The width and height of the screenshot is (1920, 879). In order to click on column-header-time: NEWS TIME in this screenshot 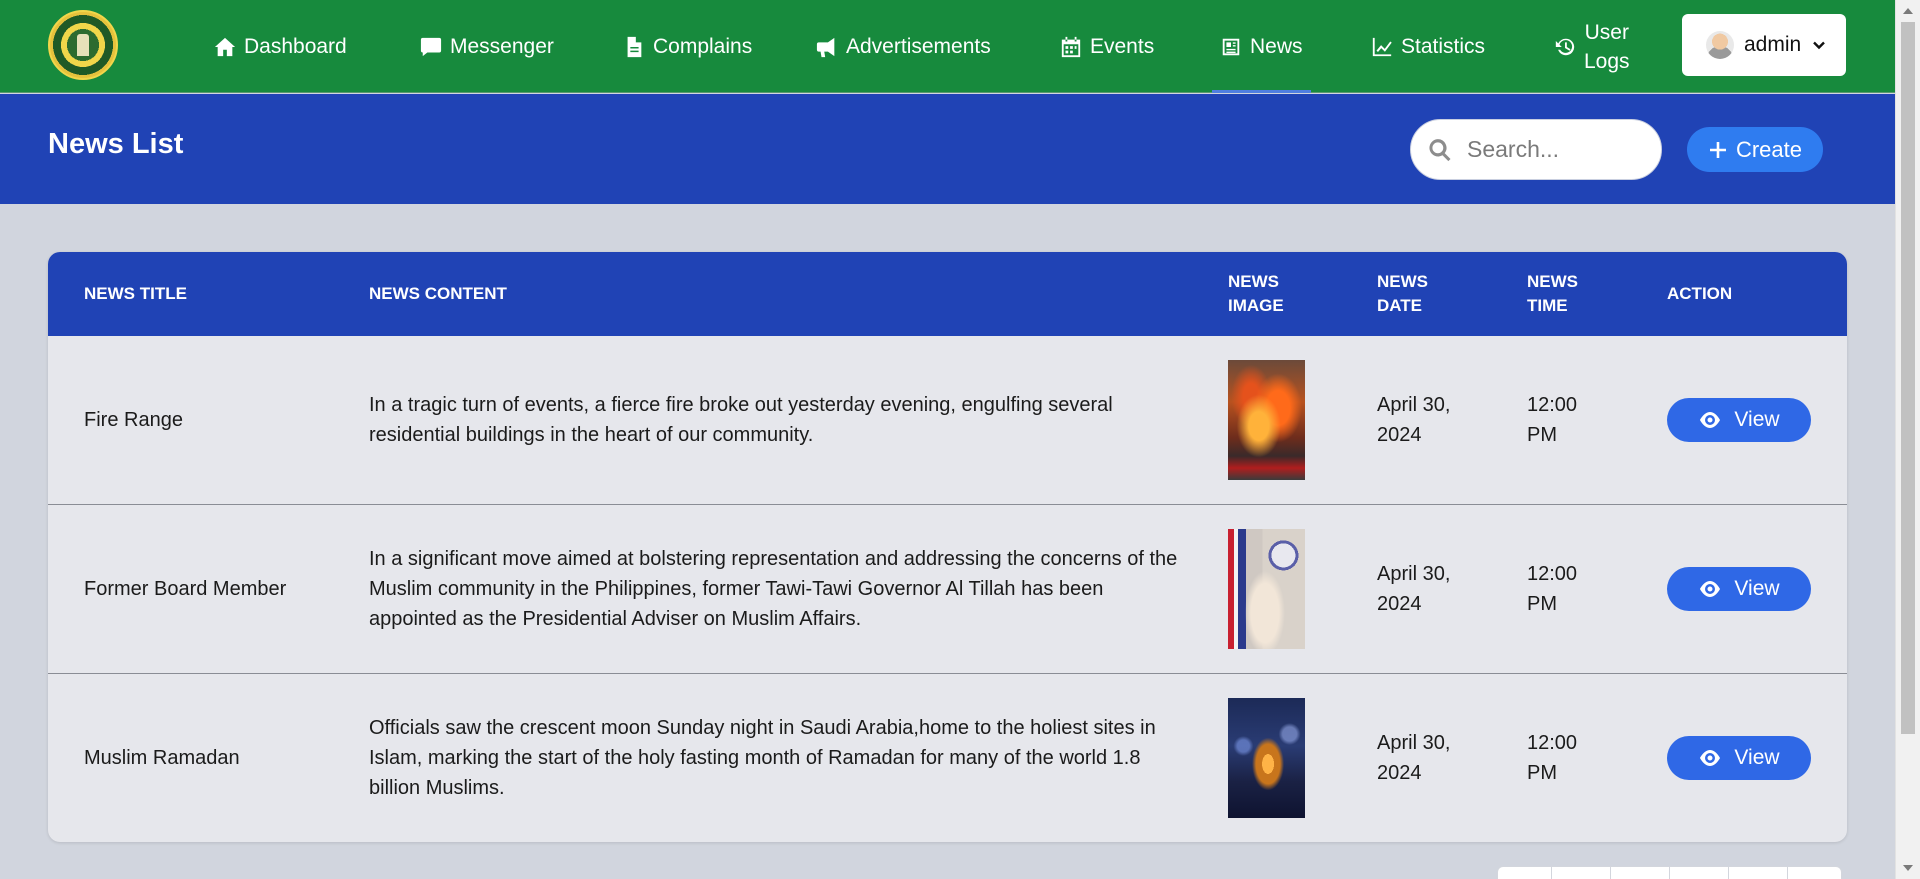, I will do `click(1552, 293)`.